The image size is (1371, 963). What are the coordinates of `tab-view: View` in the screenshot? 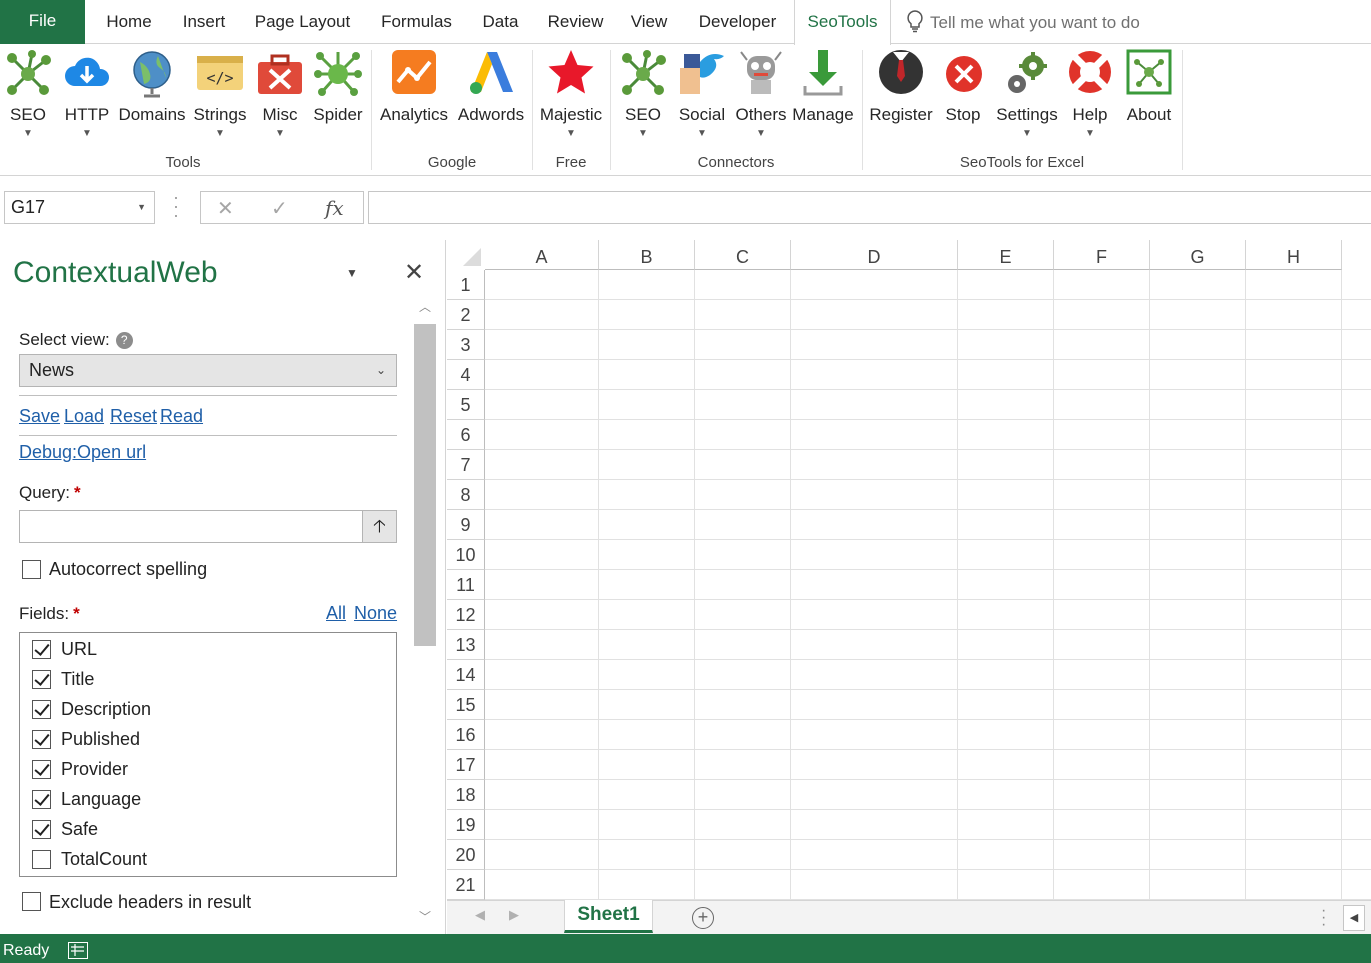 It's located at (649, 22).